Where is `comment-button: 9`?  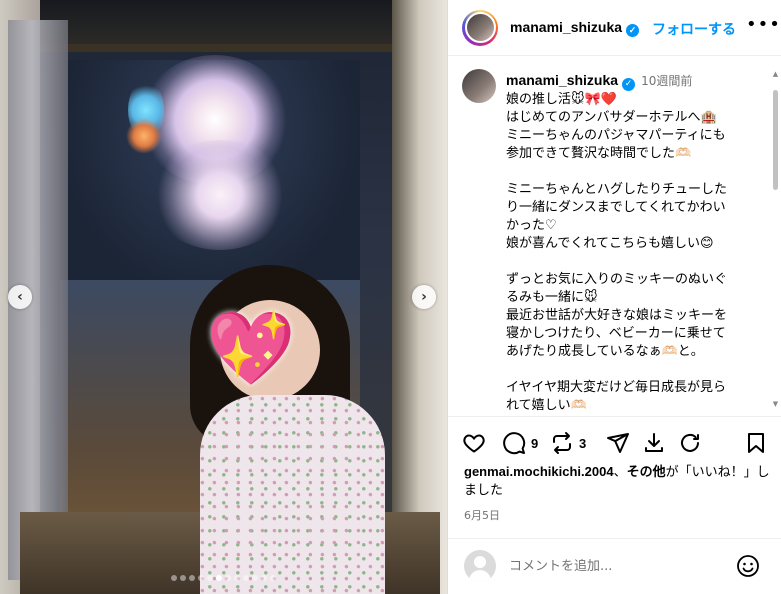
comment-button: 9 is located at coordinates (520, 443).